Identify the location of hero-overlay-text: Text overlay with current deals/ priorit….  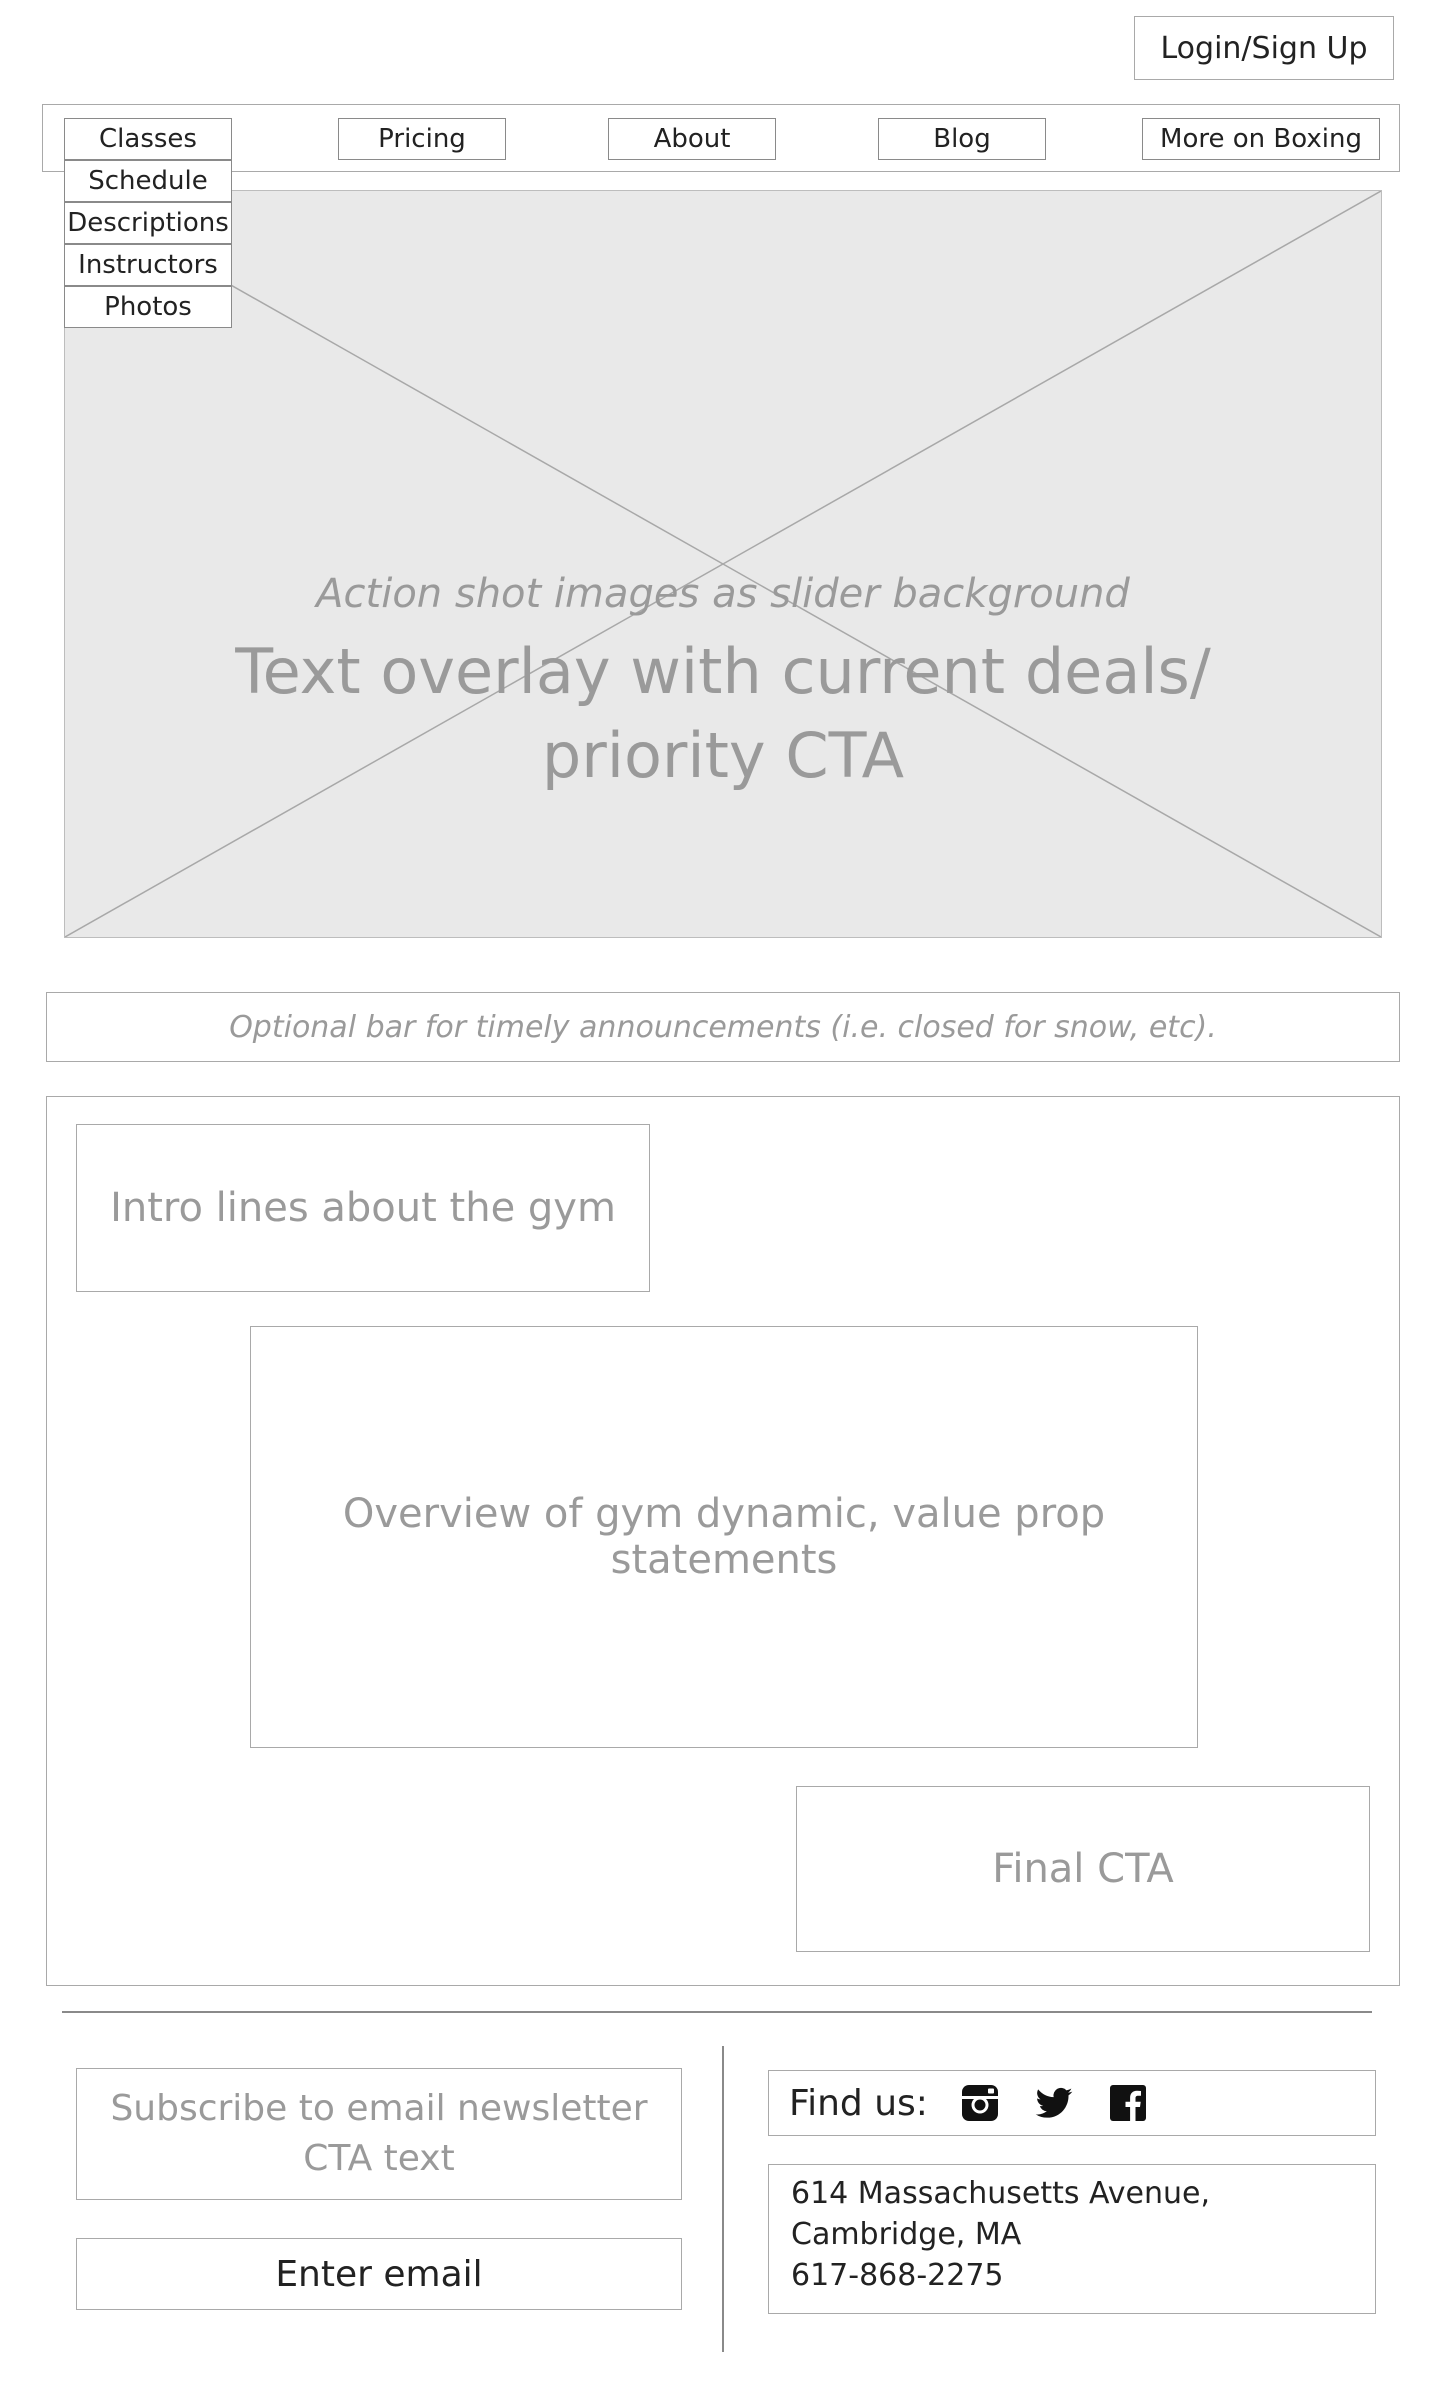
(723, 714).